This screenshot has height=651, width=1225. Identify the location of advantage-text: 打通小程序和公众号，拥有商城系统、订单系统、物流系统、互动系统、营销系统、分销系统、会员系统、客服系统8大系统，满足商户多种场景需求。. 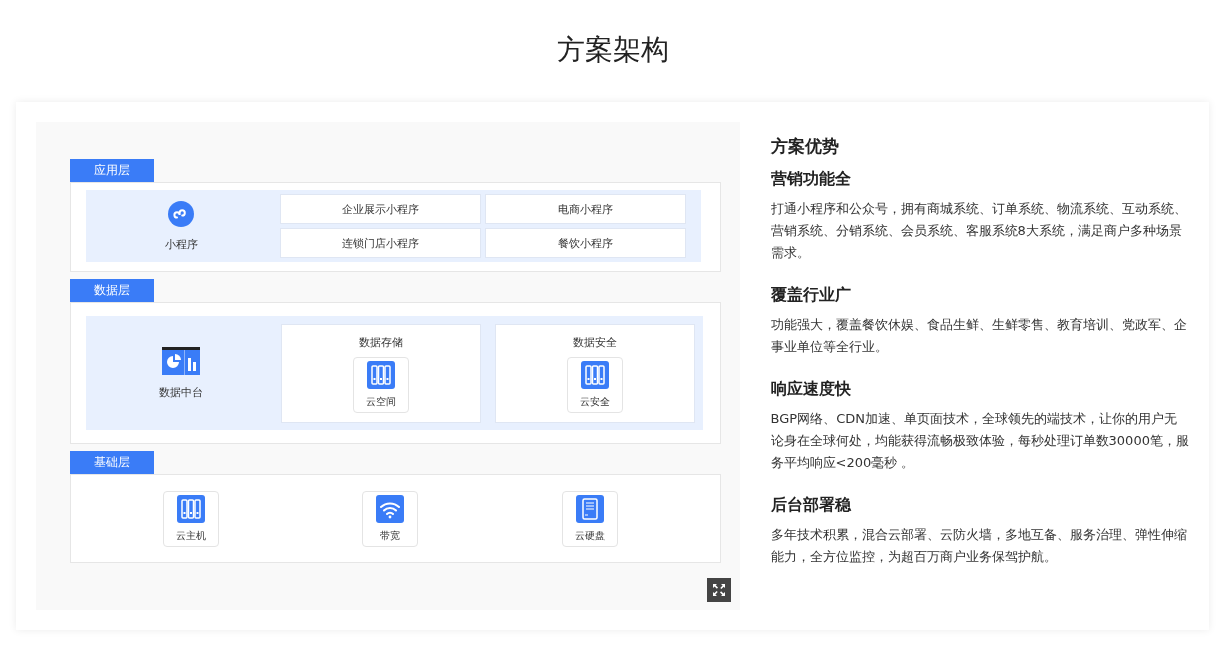
(979, 231).